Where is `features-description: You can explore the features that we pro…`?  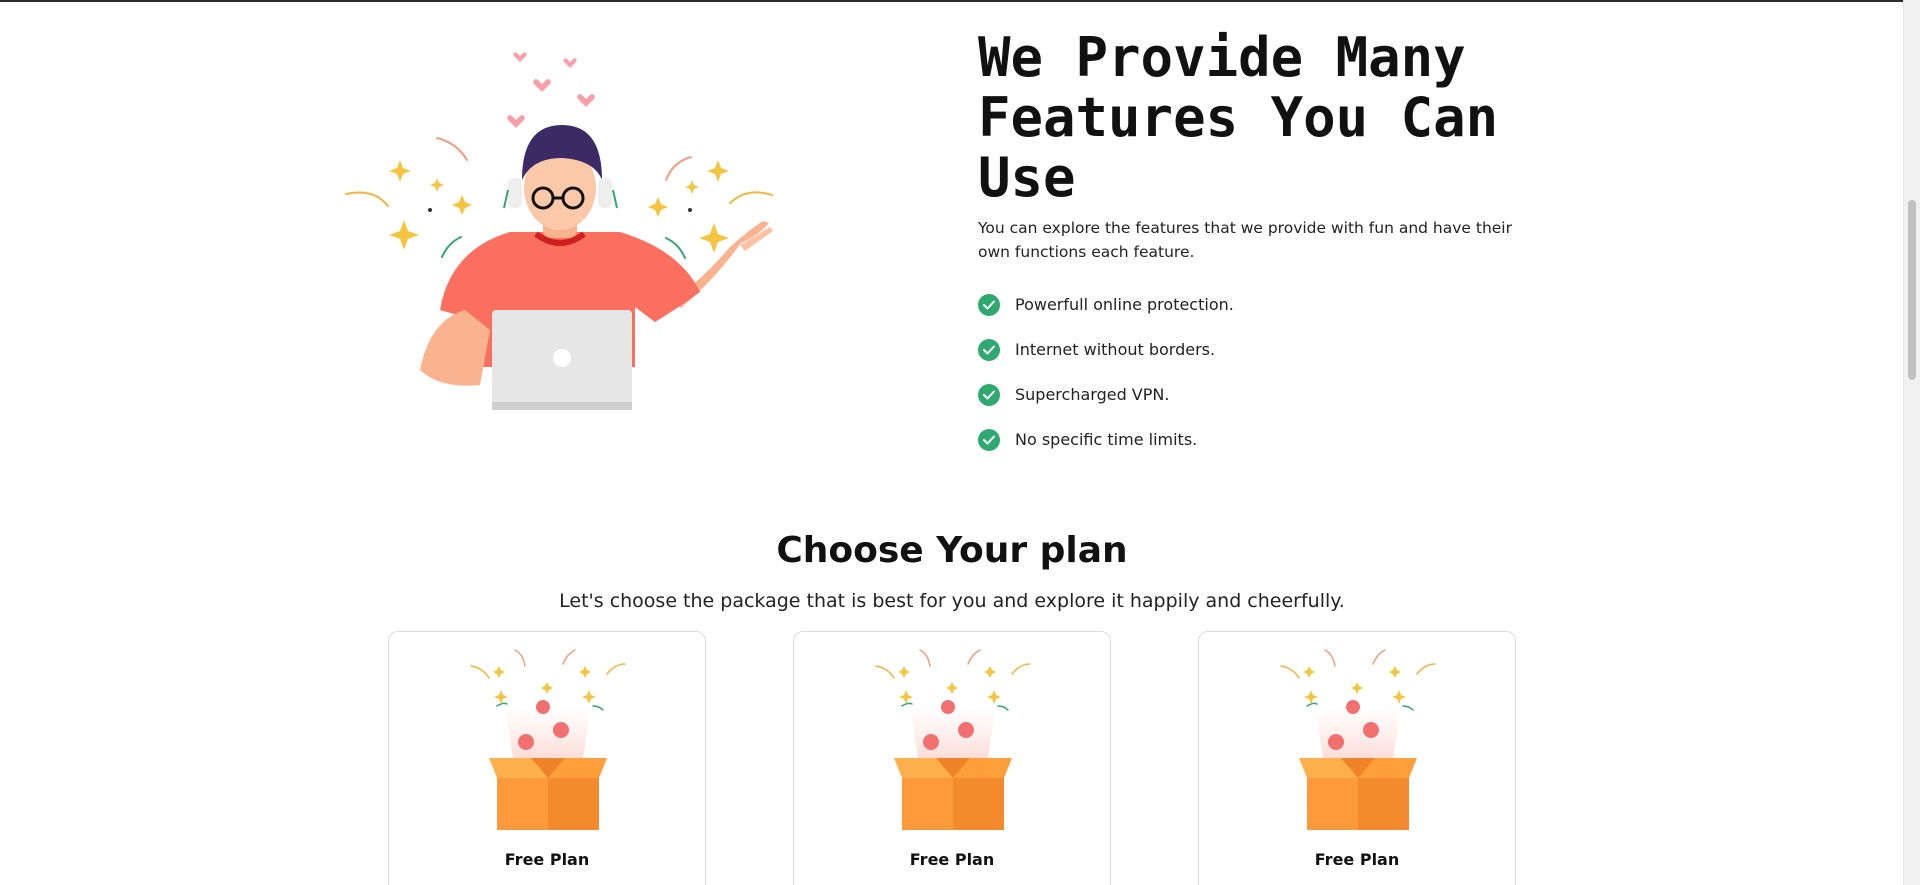
features-description: You can explore the features that we pro… is located at coordinates (1245, 240).